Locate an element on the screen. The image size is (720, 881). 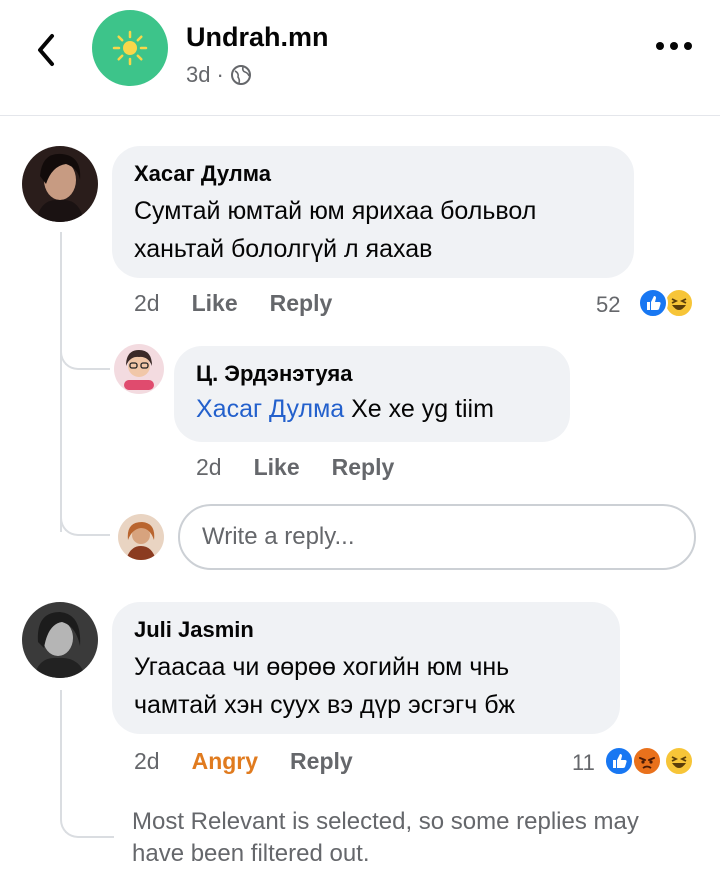
thread-line is located at coordinates (61, 382).